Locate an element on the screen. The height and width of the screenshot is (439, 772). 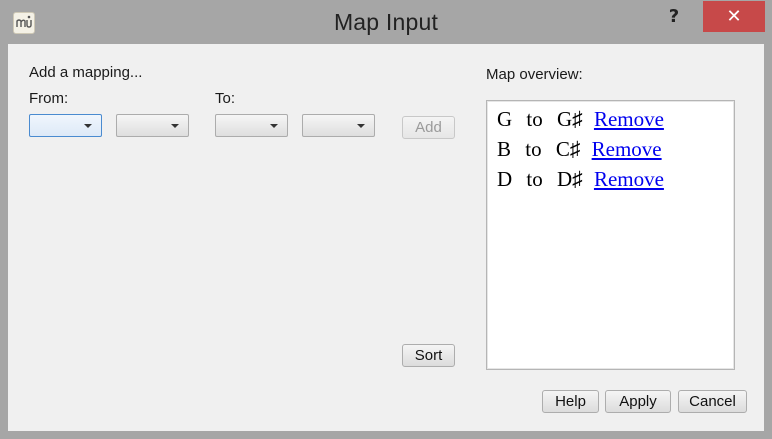
cancel-button: Cancel is located at coordinates (712, 401).